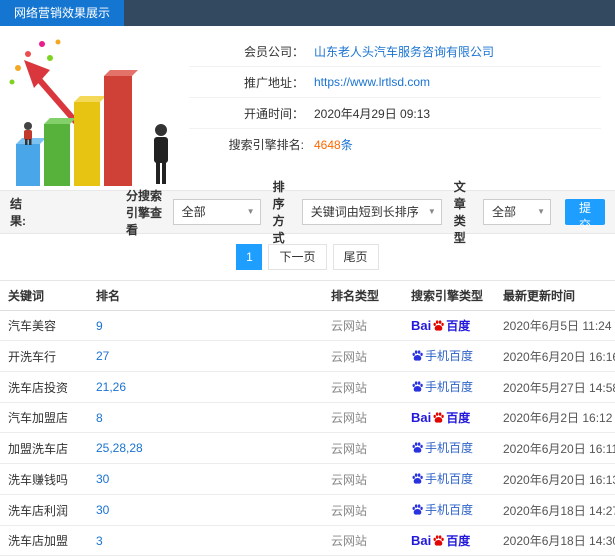 The width and height of the screenshot is (615, 556). What do you see at coordinates (205, 448) in the screenshot?
I see `rank-cell: 25,28,28` at bounding box center [205, 448].